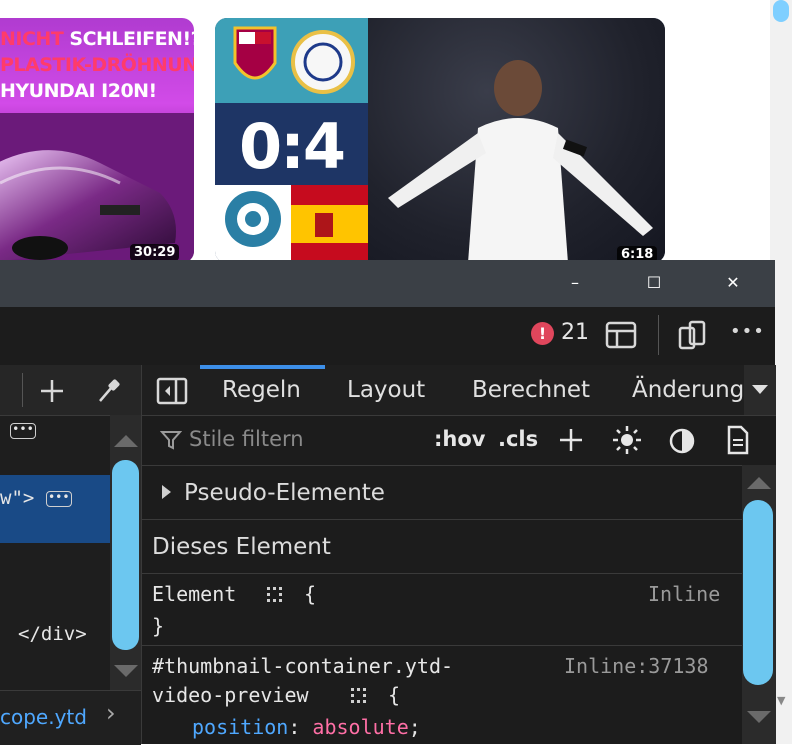 This screenshot has height=745, width=792. Describe the element at coordinates (43, 717) in the screenshot. I see `breadcrumb-scope-link: cope.ytd` at that location.